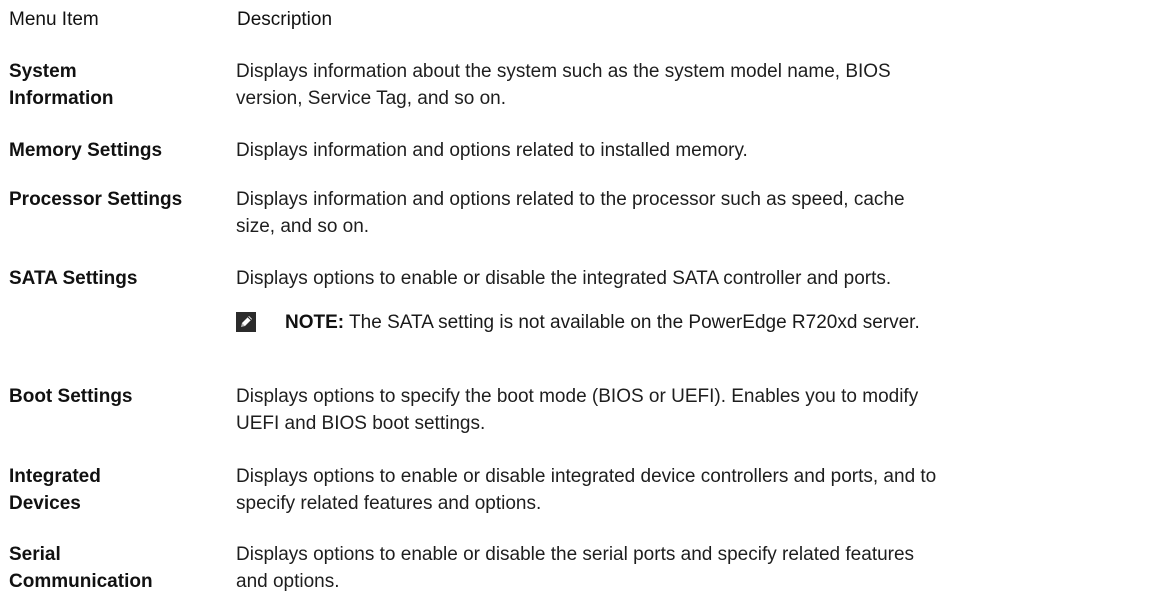 The image size is (1157, 599). Describe the element at coordinates (54, 19) in the screenshot. I see `column-header-menu-item: Menu Item` at that location.